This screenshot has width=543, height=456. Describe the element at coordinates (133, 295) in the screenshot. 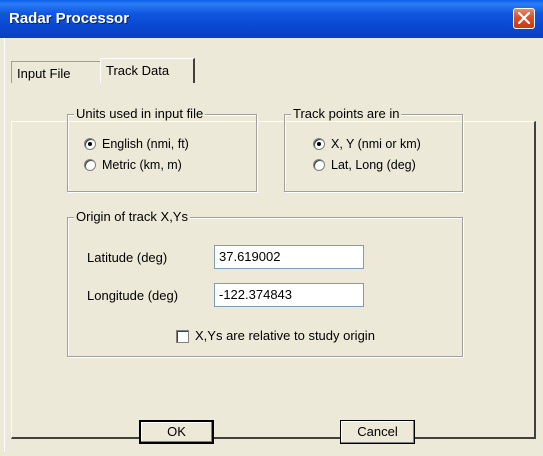

I see `longitude-label: Longitude (deg)` at that location.